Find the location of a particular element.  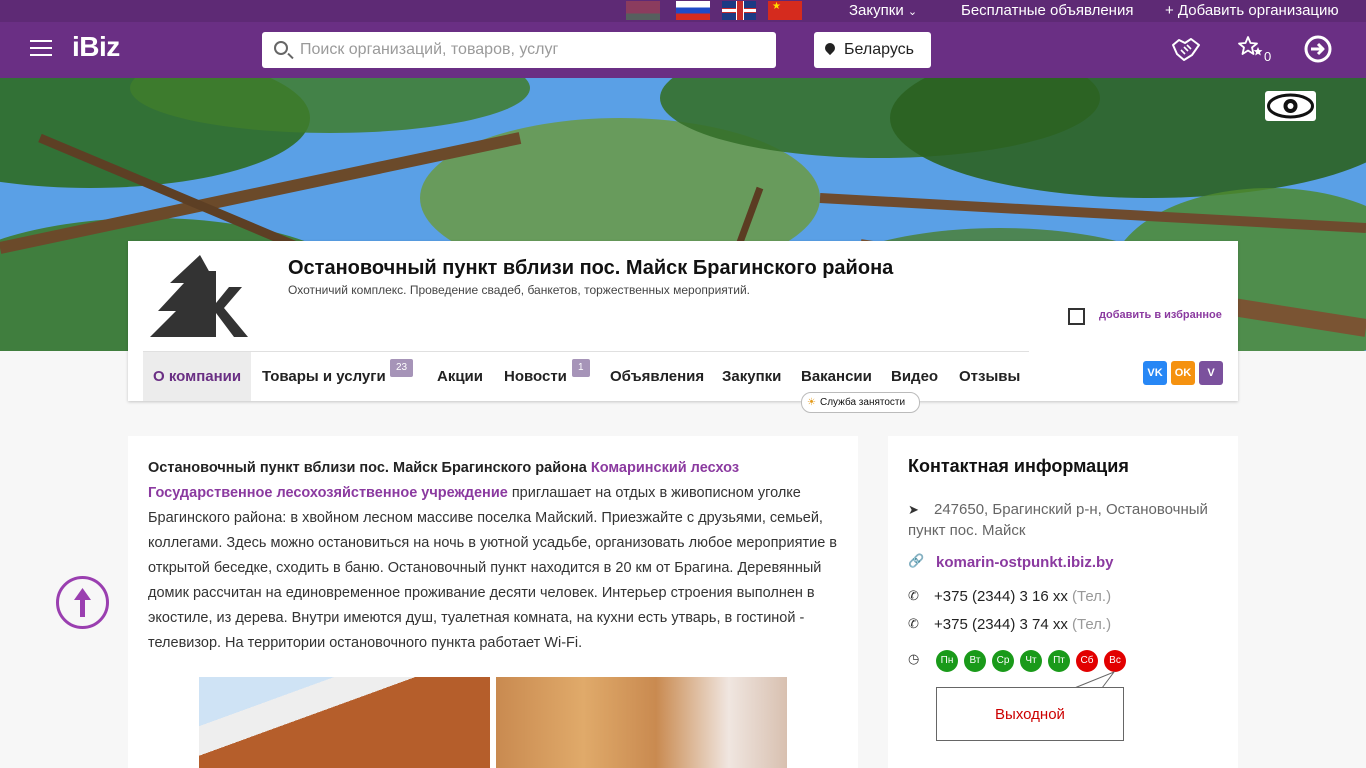

handshake-icon is located at coordinates (1186, 49).